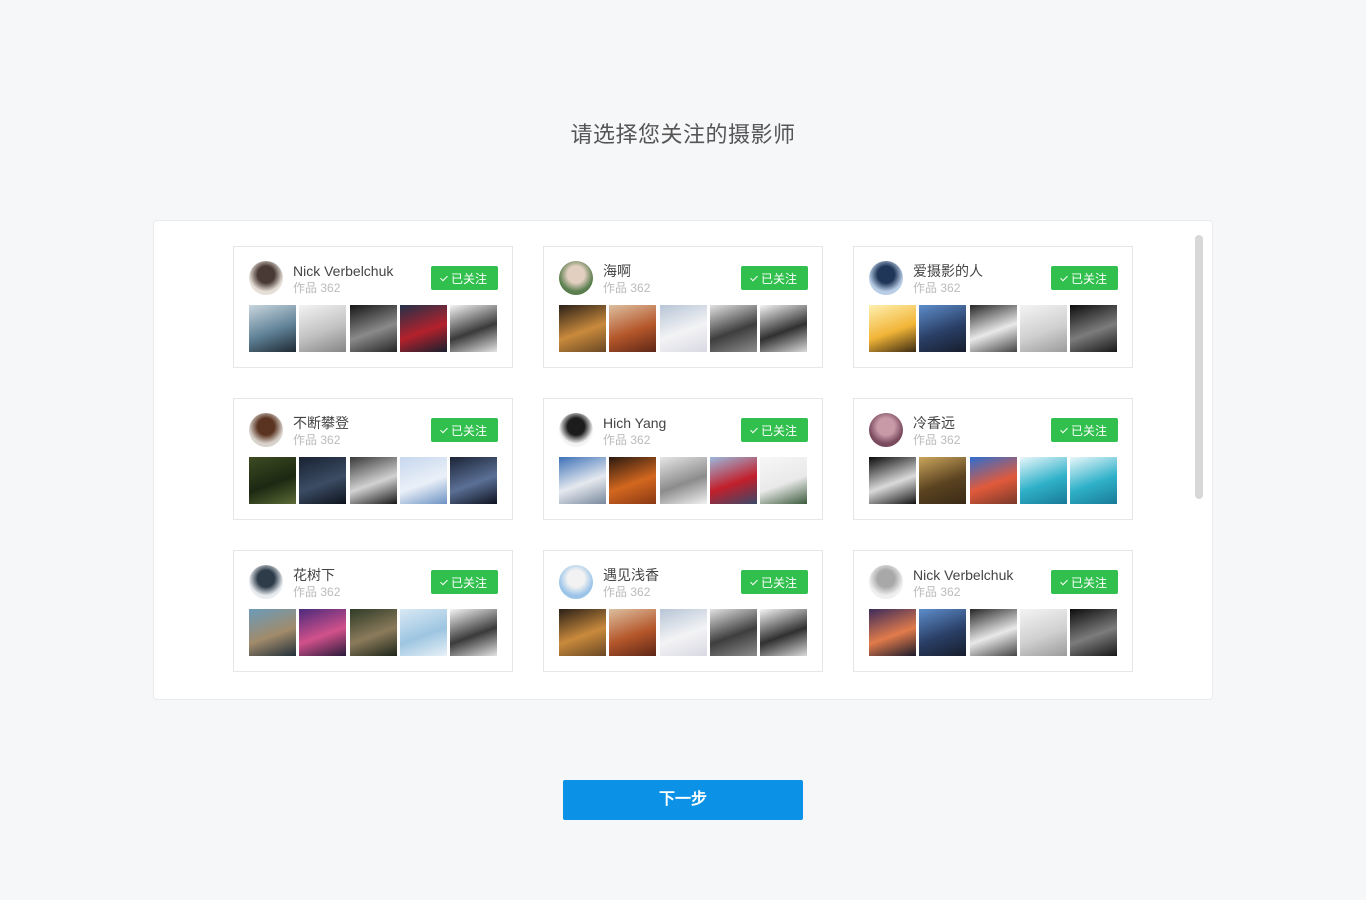  Describe the element at coordinates (640, 440) in the screenshot. I see `works-number: 362` at that location.